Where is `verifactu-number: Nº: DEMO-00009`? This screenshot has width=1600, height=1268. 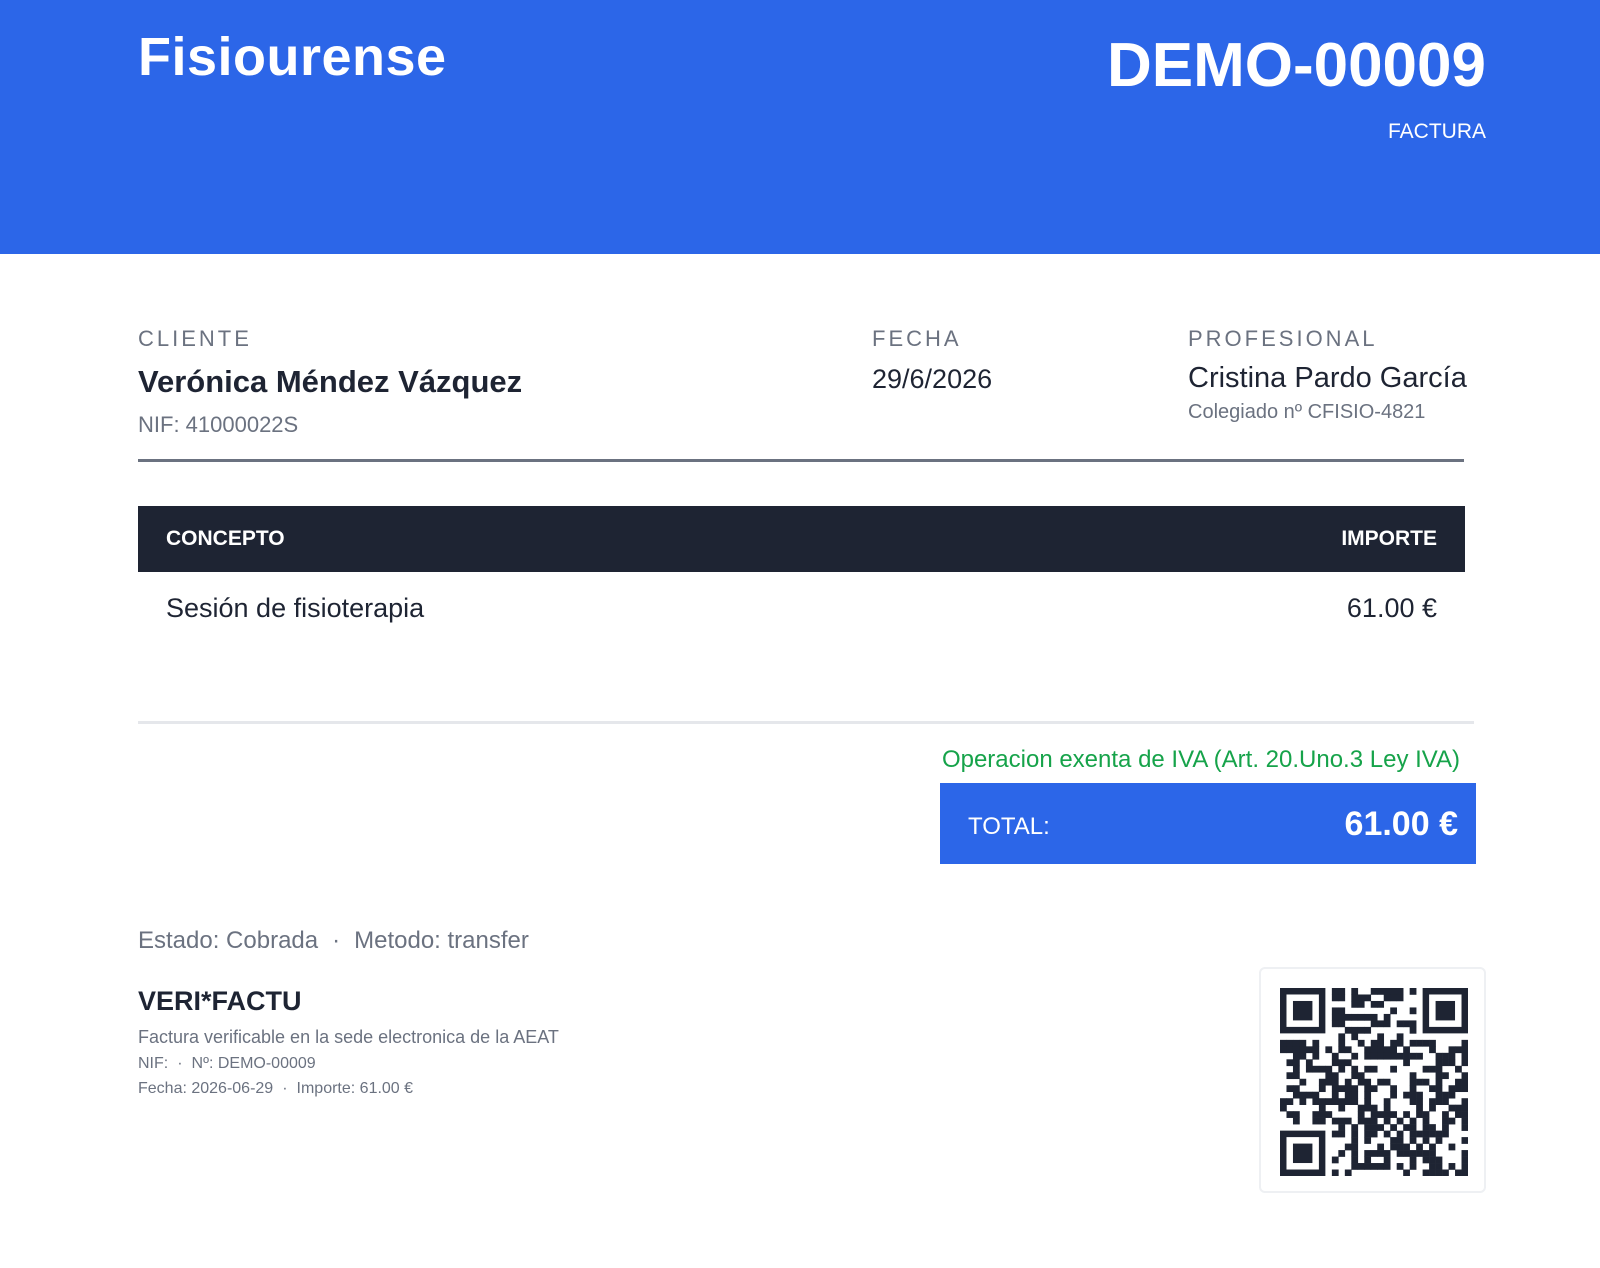
verifactu-number: Nº: DEMO-00009 is located at coordinates (253, 1063).